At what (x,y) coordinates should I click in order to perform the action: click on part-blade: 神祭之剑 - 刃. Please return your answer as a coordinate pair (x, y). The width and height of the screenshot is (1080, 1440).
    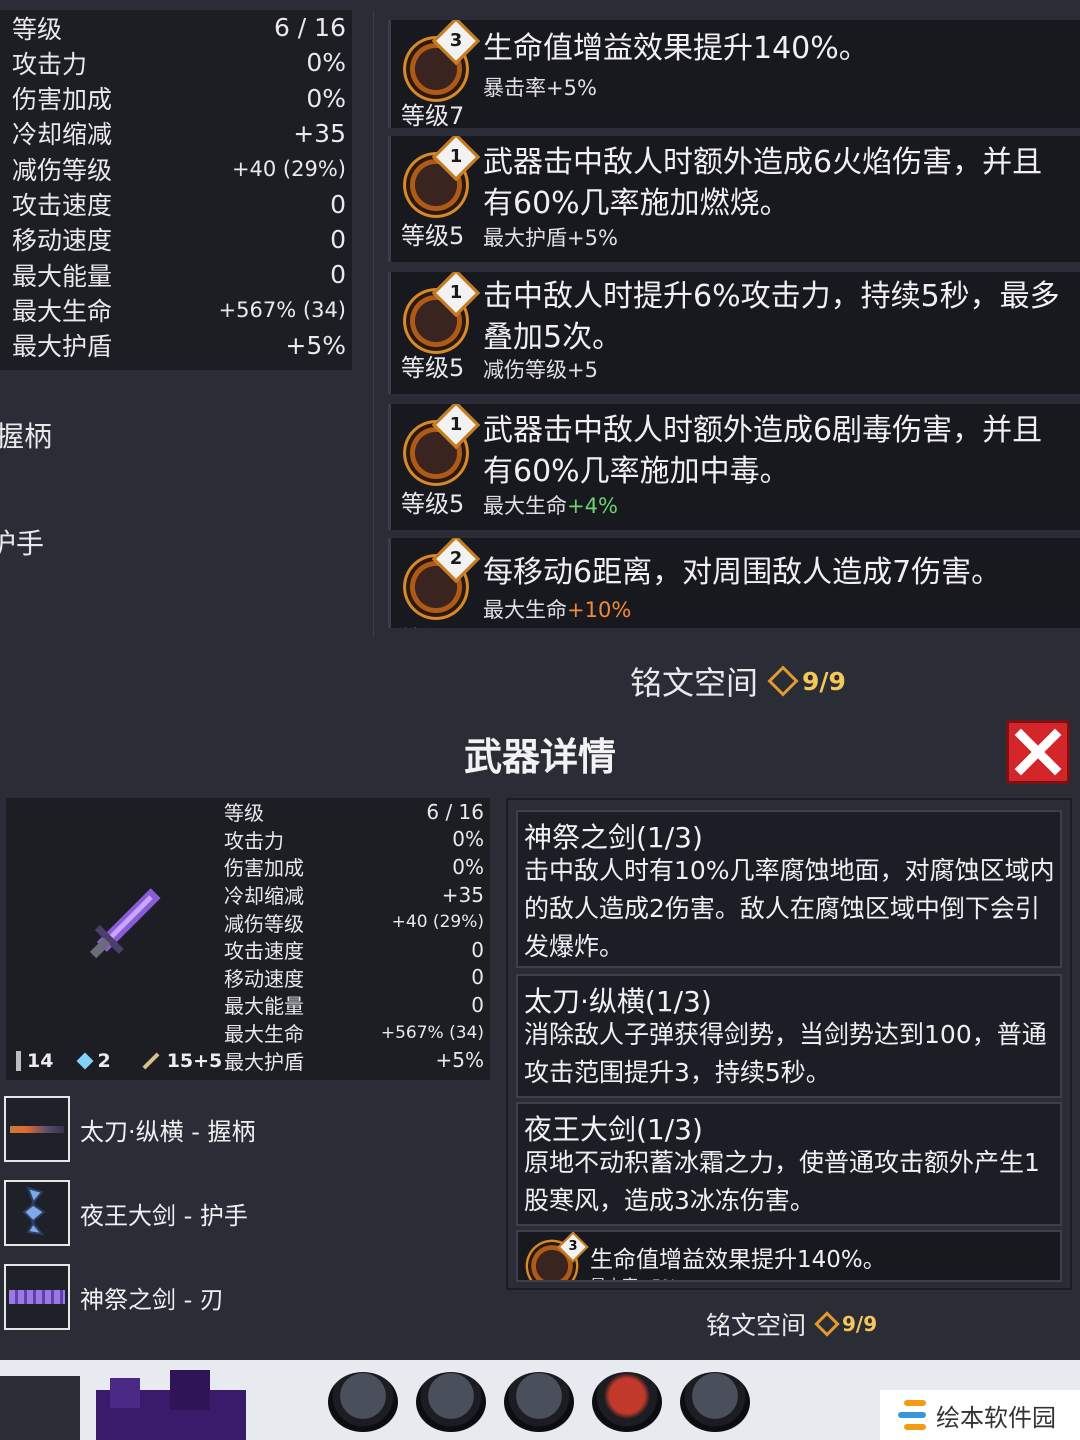
    Looking at the image, I should click on (114, 1297).